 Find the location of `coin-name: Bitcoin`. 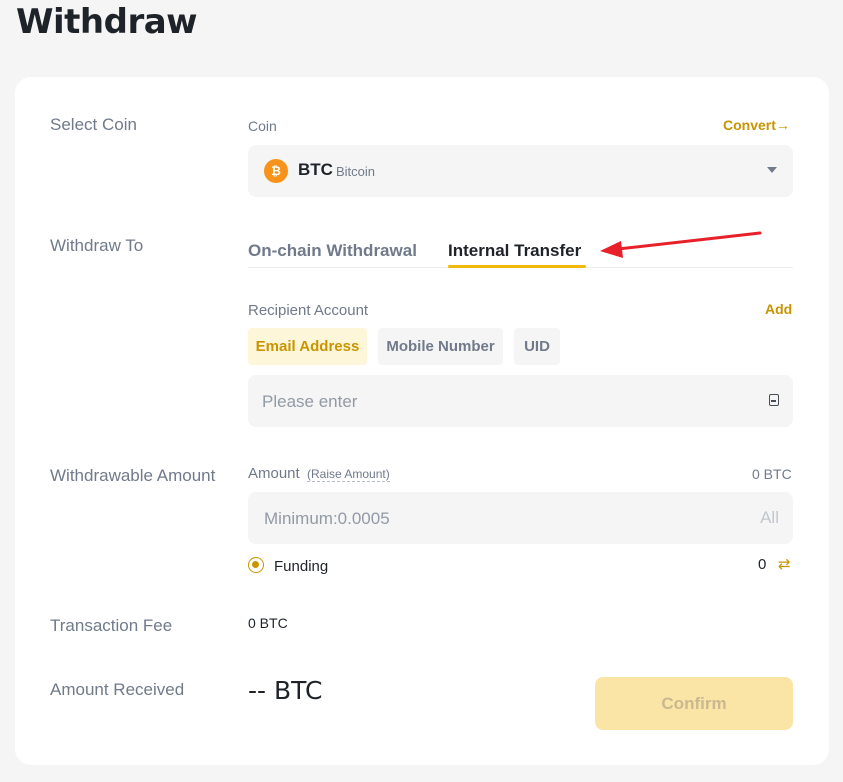

coin-name: Bitcoin is located at coordinates (356, 171).